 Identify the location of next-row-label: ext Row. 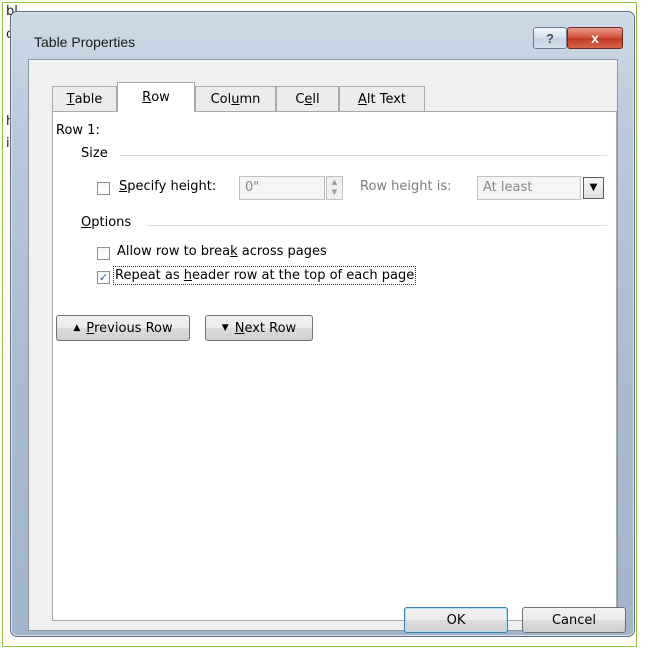
(270, 328).